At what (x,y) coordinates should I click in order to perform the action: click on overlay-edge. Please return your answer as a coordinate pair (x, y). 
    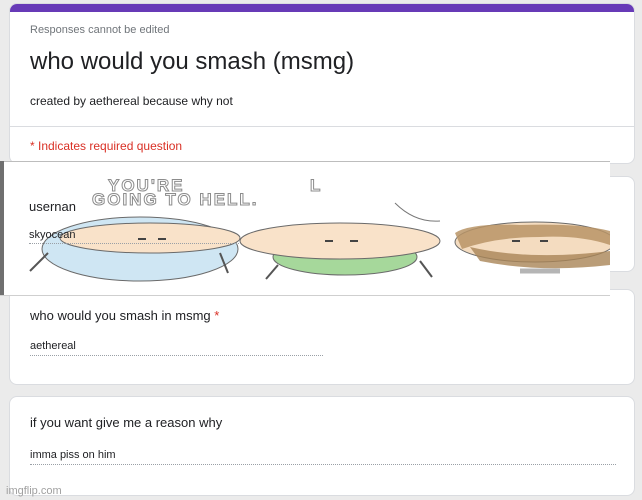
    Looking at the image, I should click on (305, 295).